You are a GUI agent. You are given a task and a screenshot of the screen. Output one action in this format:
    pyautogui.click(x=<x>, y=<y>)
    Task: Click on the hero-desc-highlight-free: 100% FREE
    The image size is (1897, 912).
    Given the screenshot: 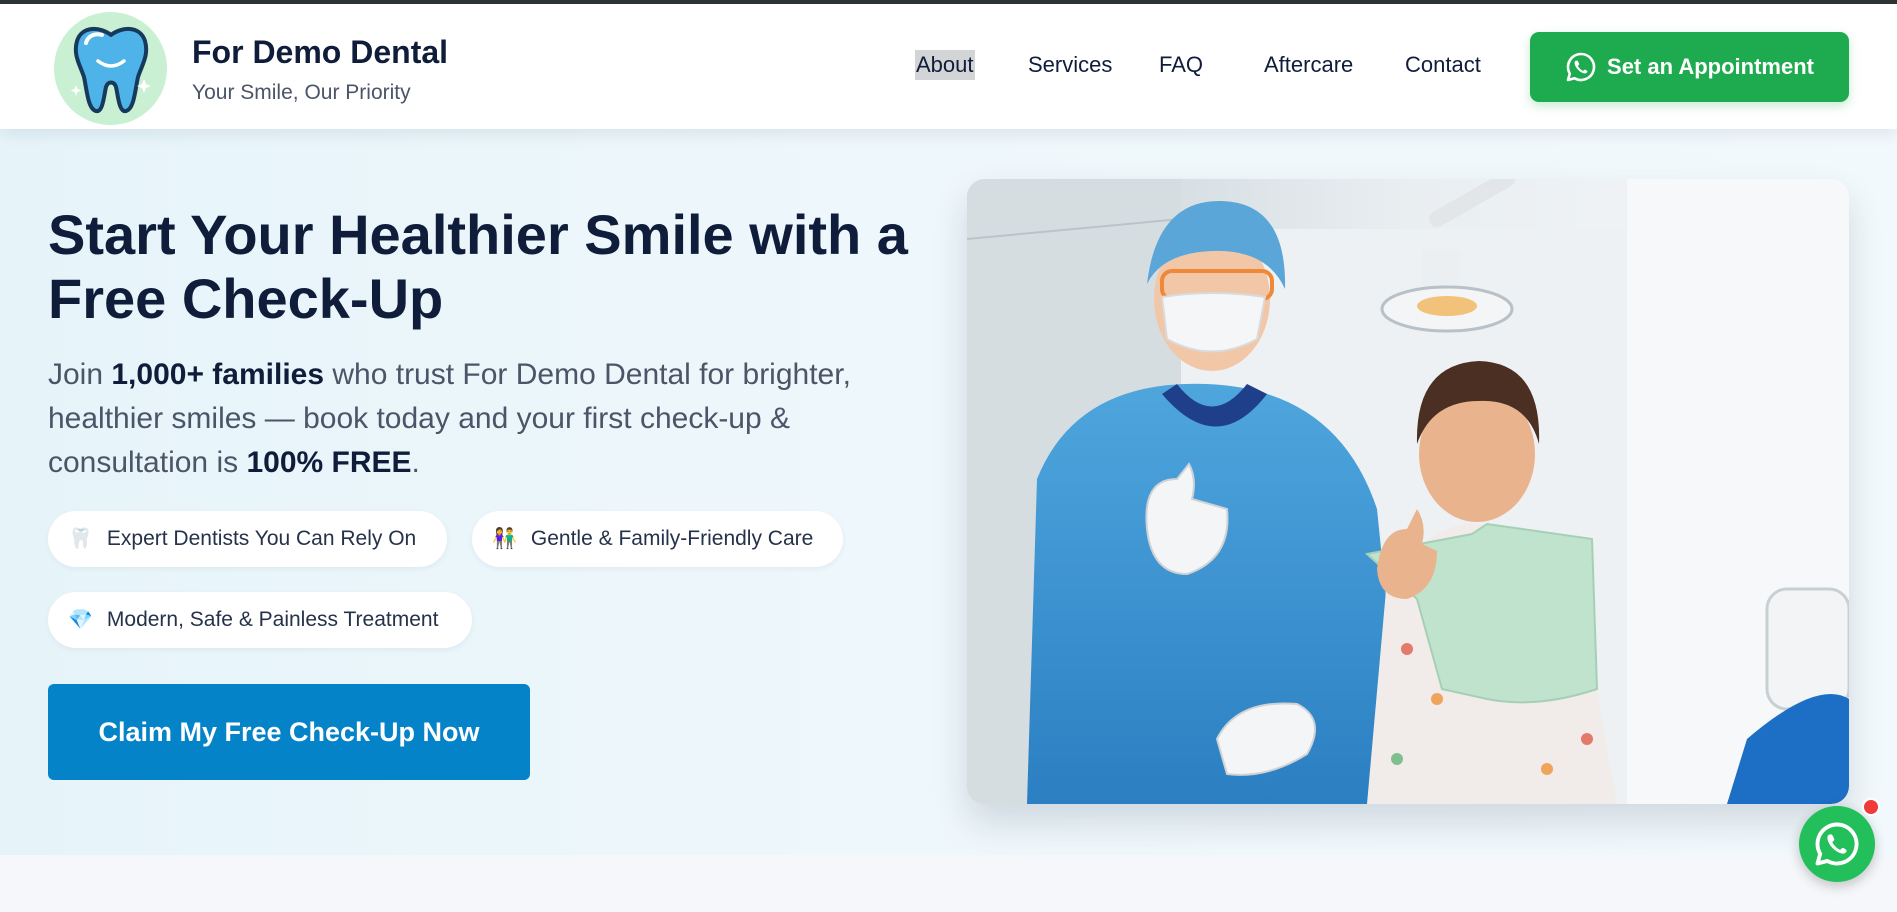 What is the action you would take?
    pyautogui.click(x=329, y=462)
    